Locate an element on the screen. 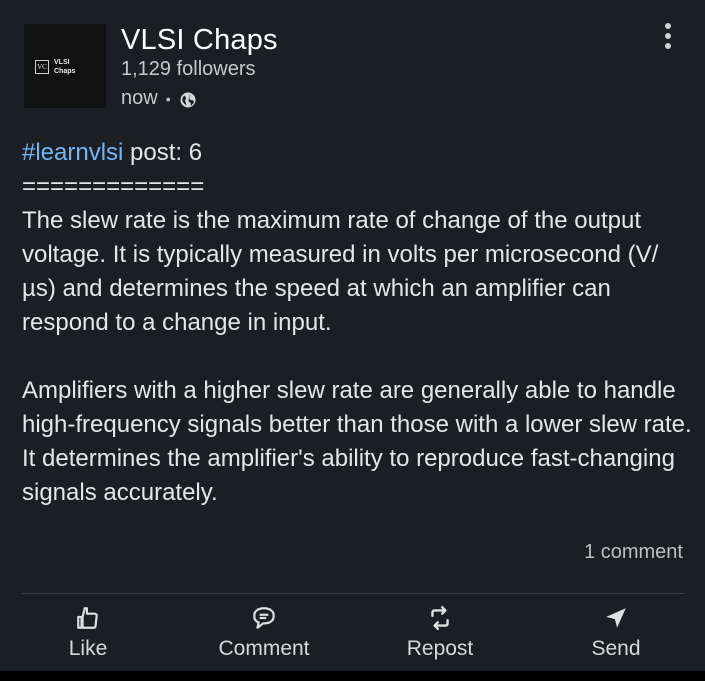 This screenshot has width=705, height=681. more-options-icon is located at coordinates (668, 36).